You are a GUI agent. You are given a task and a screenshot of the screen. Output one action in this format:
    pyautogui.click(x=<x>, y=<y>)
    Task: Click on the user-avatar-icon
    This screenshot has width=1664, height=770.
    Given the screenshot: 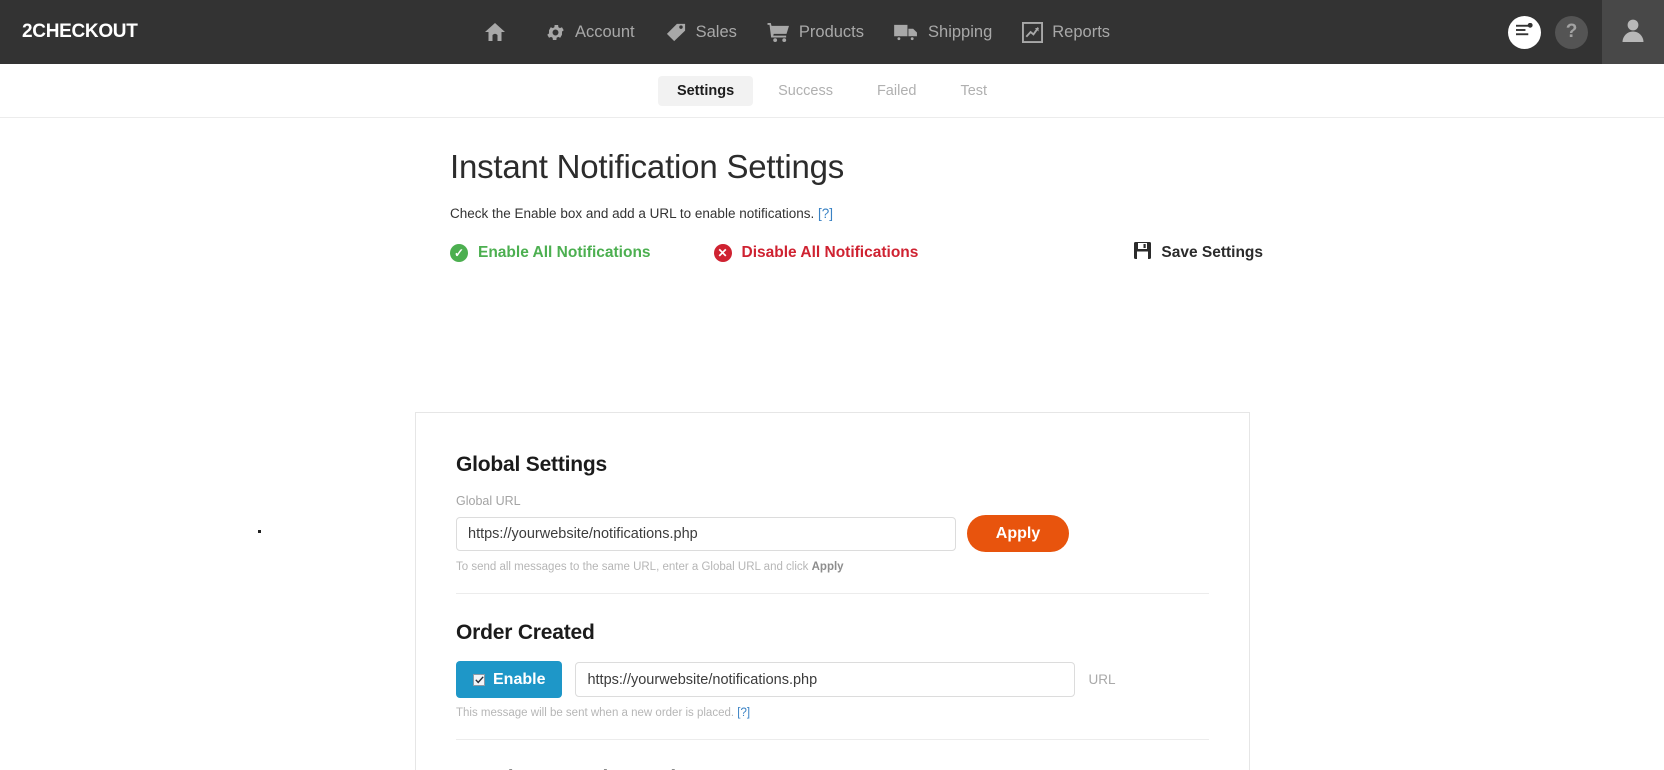 What is the action you would take?
    pyautogui.click(x=1633, y=32)
    